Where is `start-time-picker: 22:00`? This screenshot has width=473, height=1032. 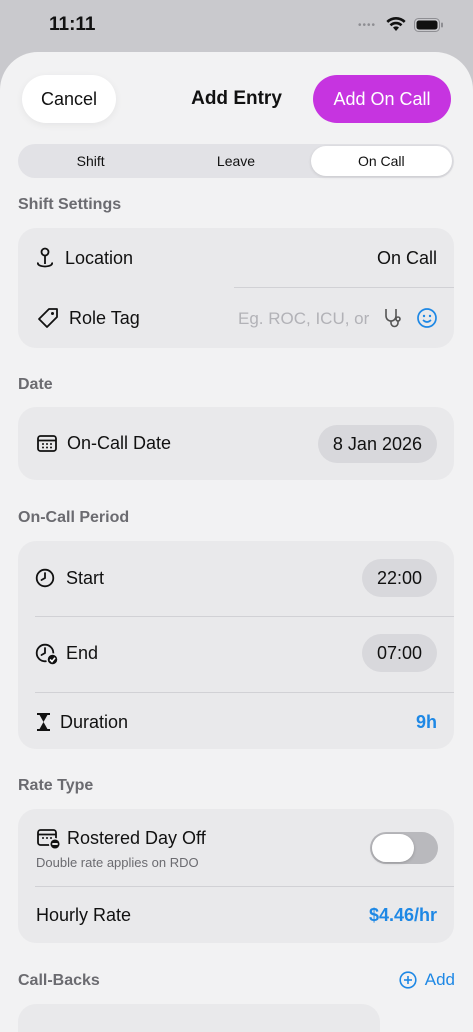
start-time-picker: 22:00 is located at coordinates (399, 578).